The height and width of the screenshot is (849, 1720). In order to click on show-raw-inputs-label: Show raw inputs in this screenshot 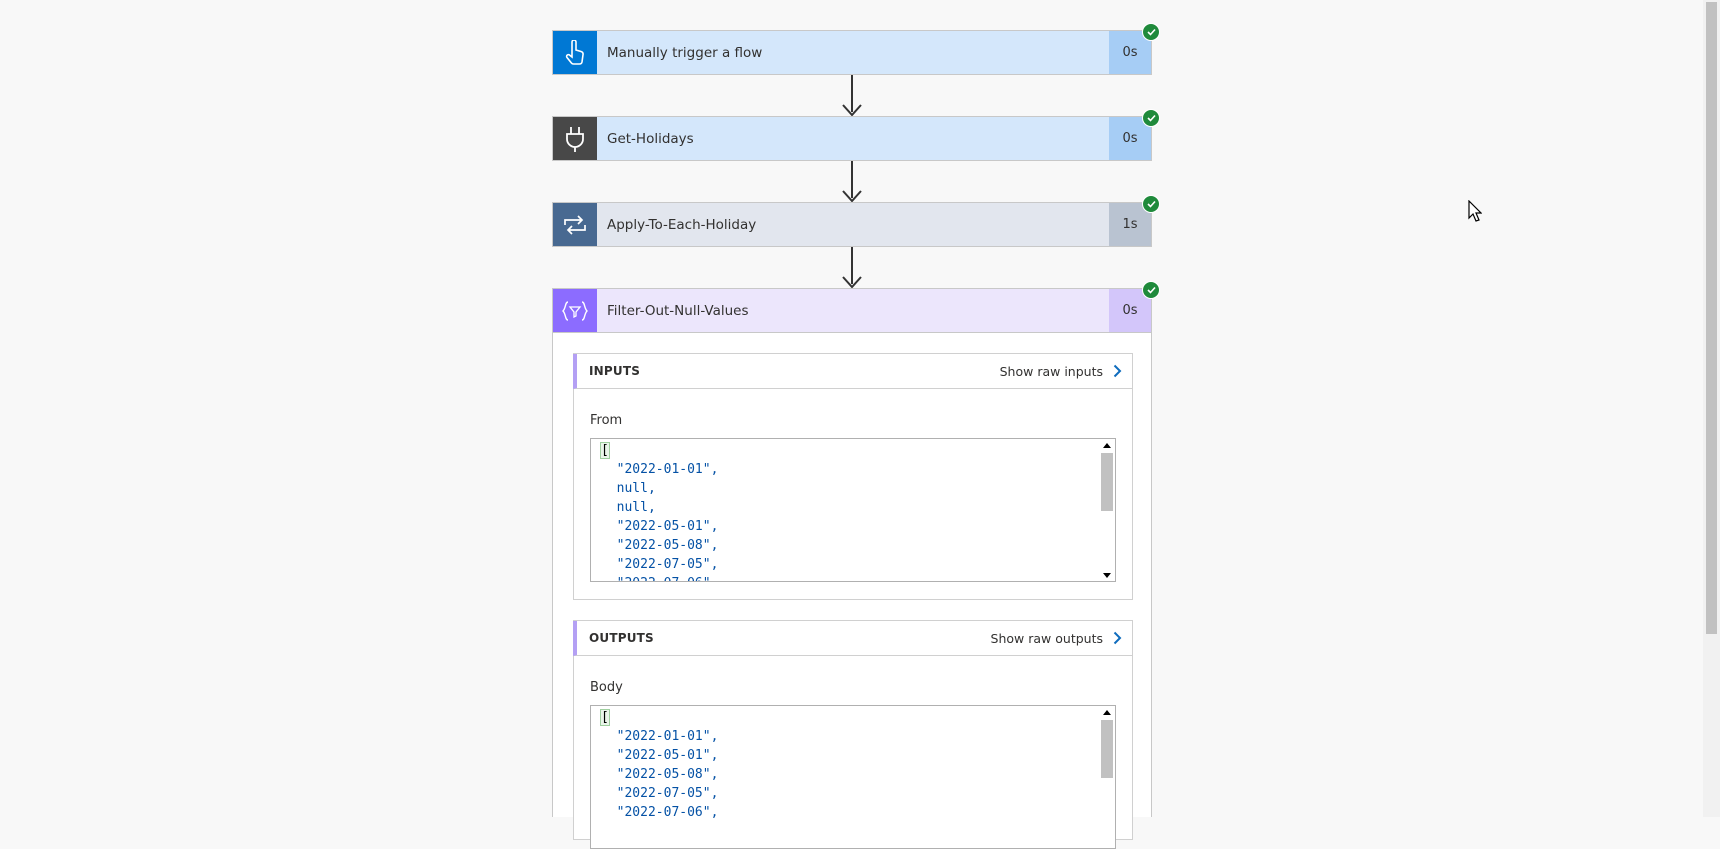, I will do `click(1051, 371)`.